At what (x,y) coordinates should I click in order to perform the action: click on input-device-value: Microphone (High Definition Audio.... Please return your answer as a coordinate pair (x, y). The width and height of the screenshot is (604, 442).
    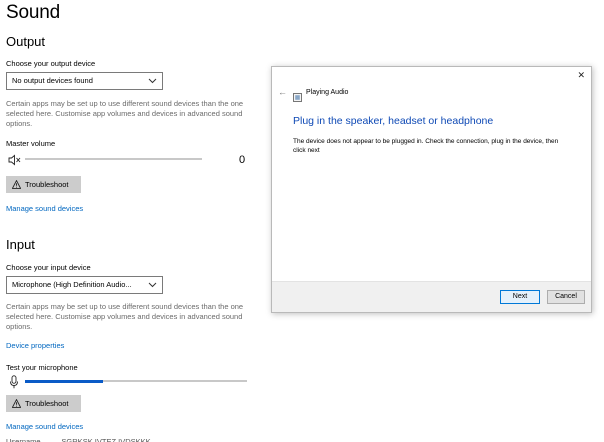
    Looking at the image, I should click on (72, 284).